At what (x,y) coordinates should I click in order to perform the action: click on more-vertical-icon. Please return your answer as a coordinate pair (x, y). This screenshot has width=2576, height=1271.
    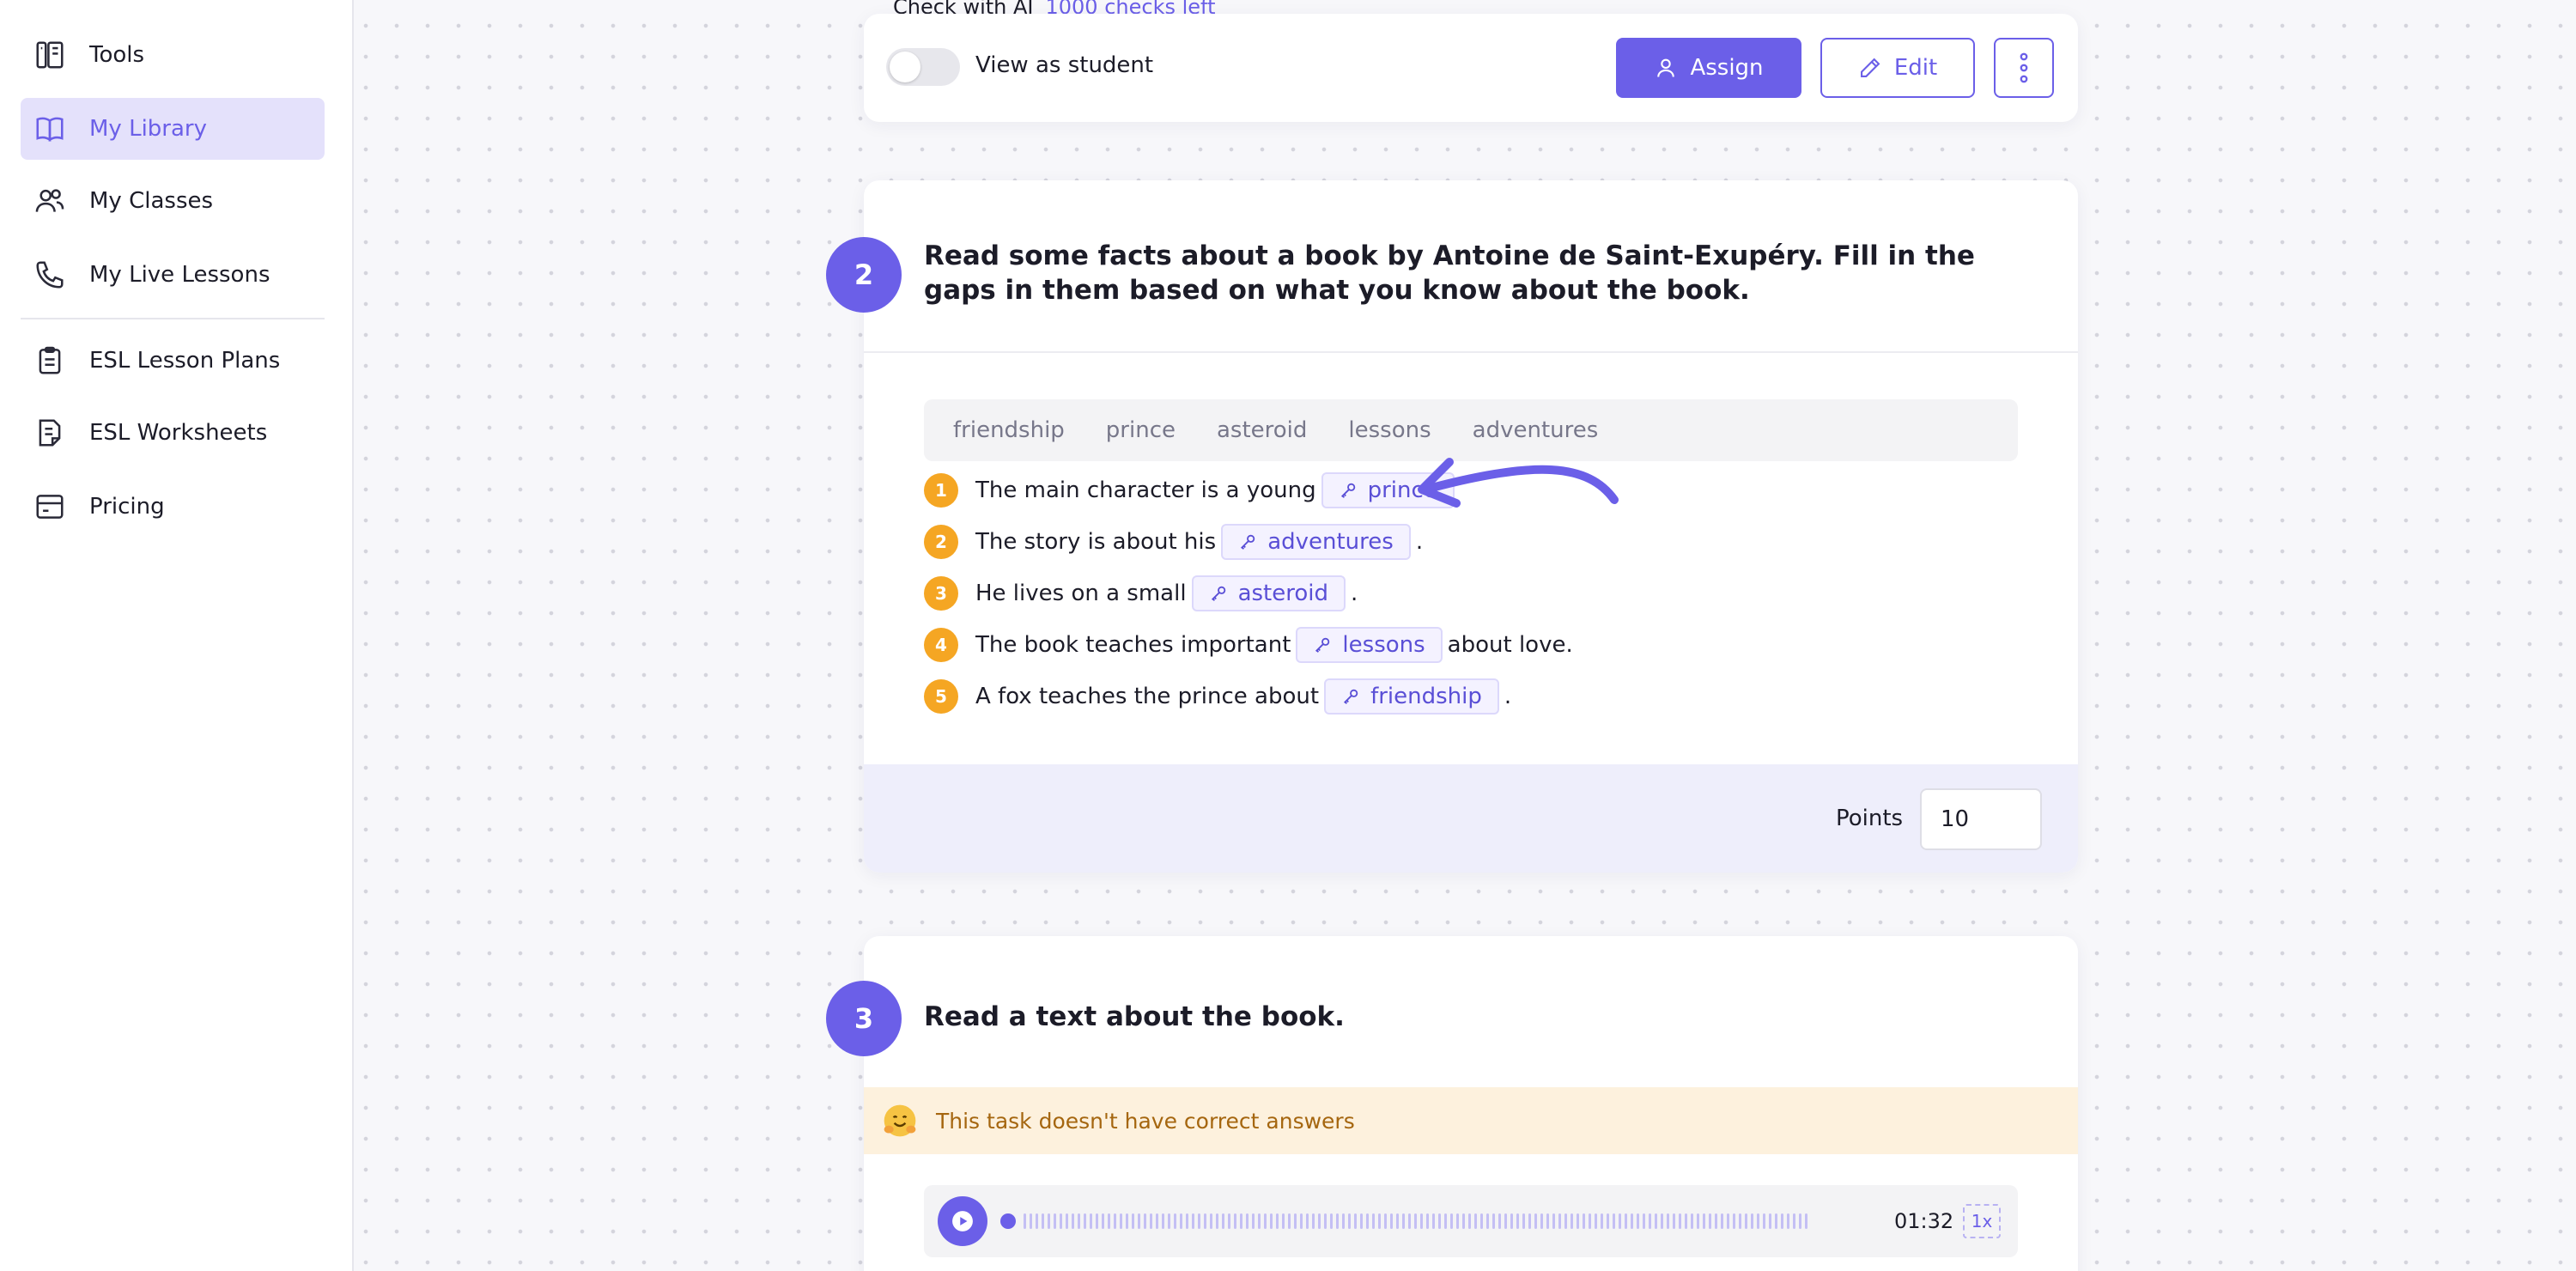
    Looking at the image, I should click on (2024, 68).